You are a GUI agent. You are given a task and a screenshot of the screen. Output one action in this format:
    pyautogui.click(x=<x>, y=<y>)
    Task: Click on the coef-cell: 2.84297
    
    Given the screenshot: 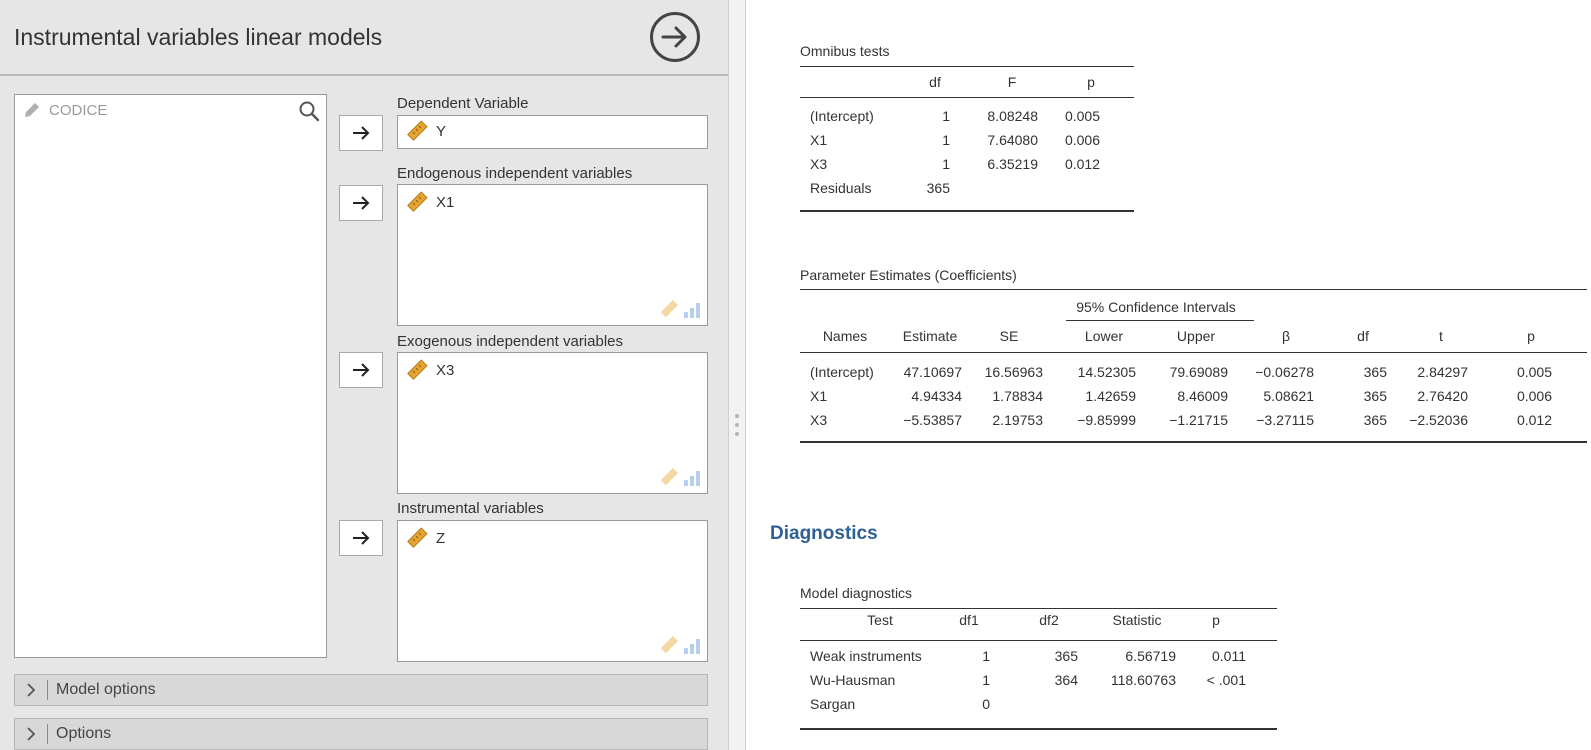 What is the action you would take?
    pyautogui.click(x=1442, y=372)
    